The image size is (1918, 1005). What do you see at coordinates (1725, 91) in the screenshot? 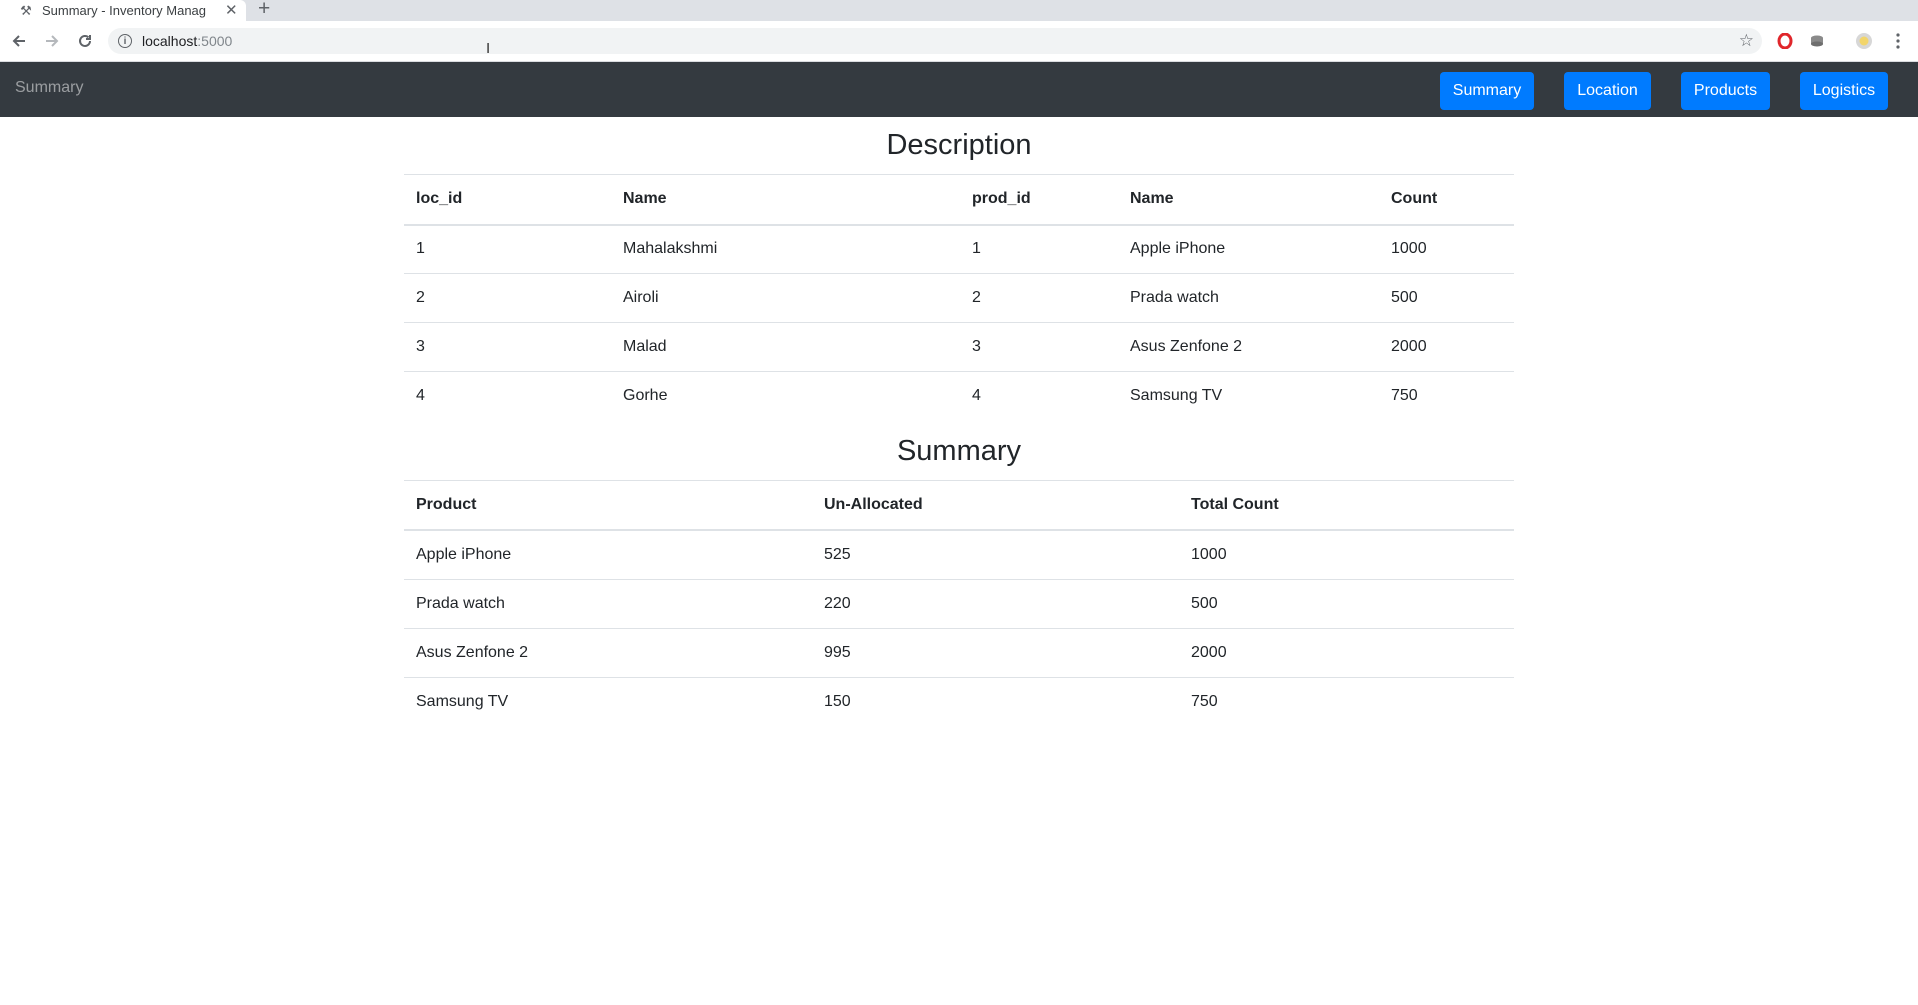
I see `nav-products-button: Products` at bounding box center [1725, 91].